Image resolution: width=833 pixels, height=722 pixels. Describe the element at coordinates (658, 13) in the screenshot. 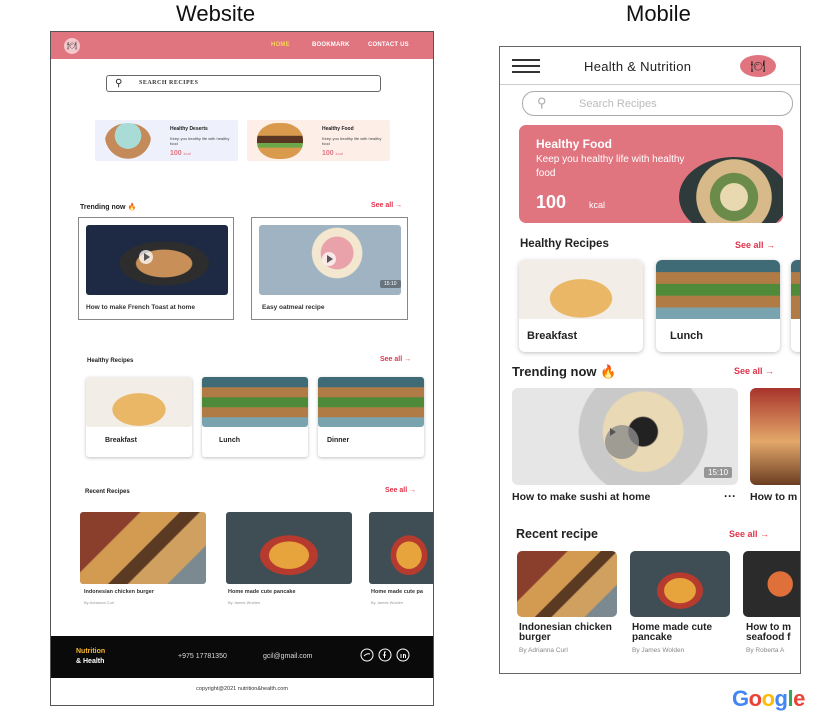

I see `mobile-caption: Mobile` at that location.